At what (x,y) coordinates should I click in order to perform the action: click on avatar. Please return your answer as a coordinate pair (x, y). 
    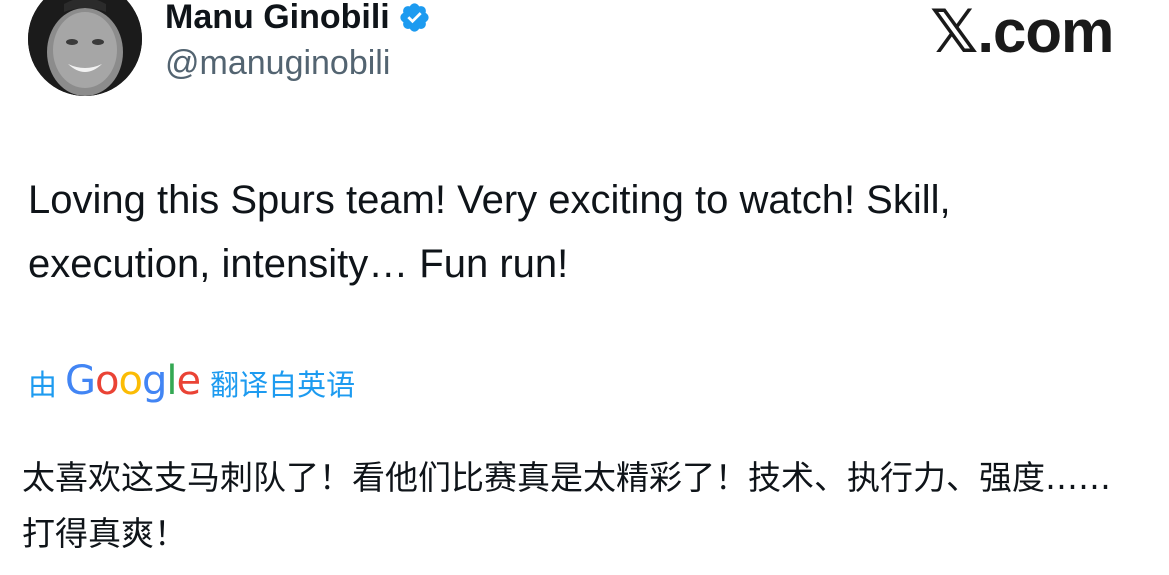
    Looking at the image, I should click on (85, 48).